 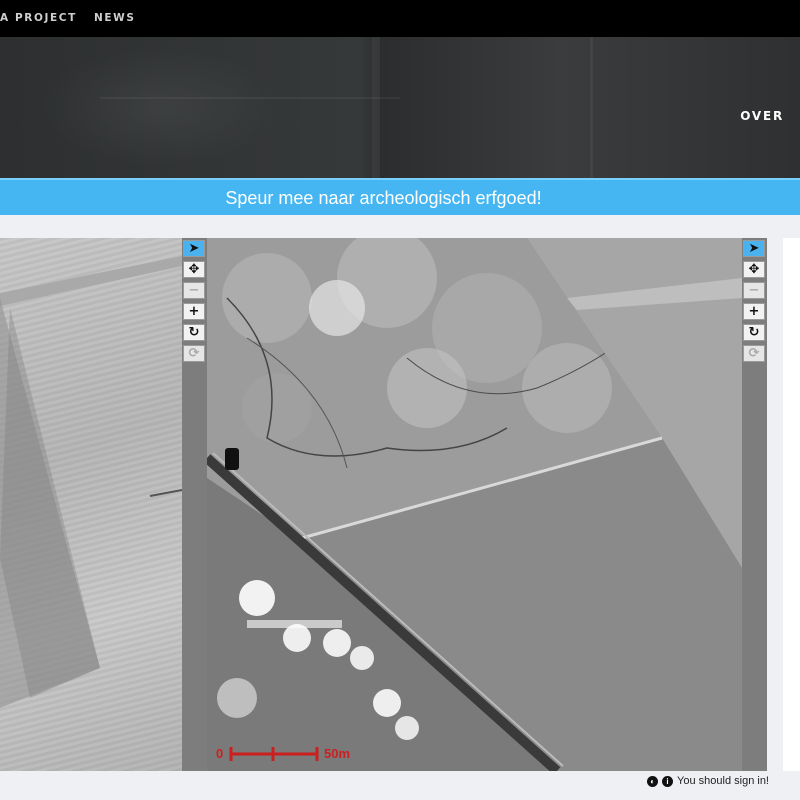 What do you see at coordinates (337, 753) in the screenshot?
I see `scale-end-label: 50m` at bounding box center [337, 753].